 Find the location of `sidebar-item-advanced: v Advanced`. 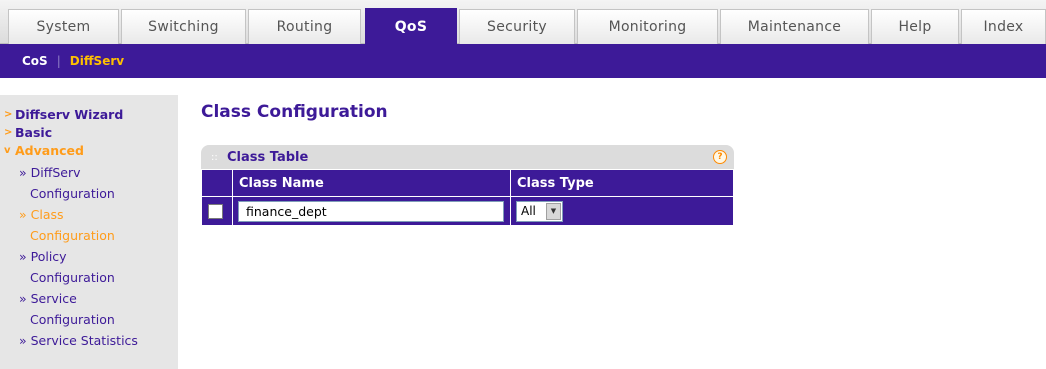

sidebar-item-advanced: v Advanced is located at coordinates (89, 150).